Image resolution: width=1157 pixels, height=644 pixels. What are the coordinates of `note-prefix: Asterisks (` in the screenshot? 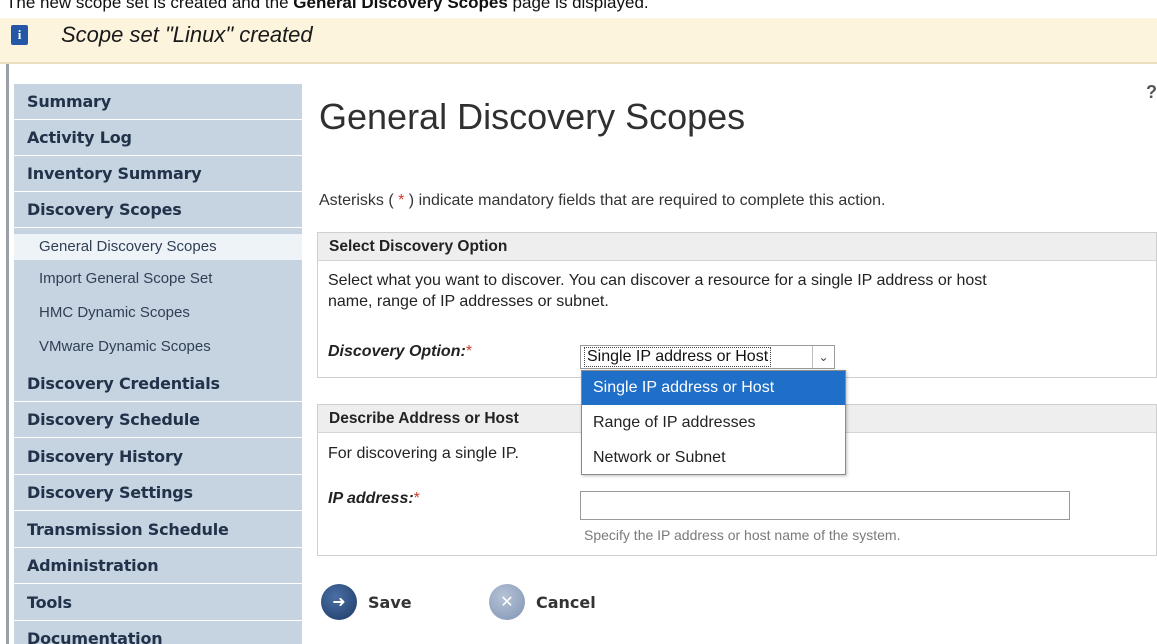 It's located at (359, 200).